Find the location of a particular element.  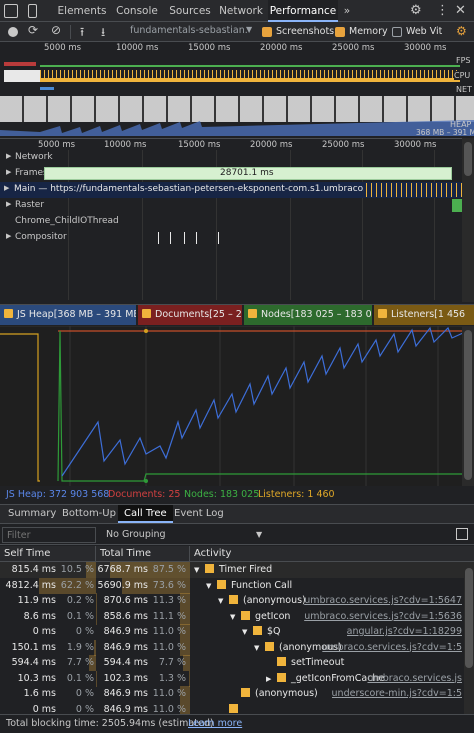

tab-elements: Elements is located at coordinates (82, 11).